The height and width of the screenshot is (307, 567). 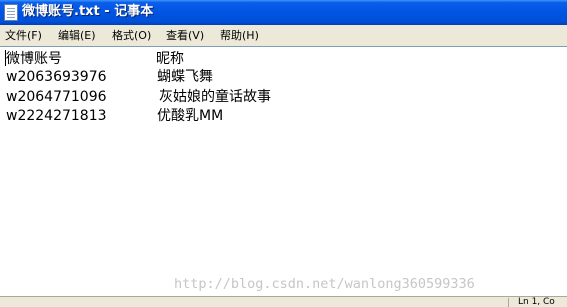 What do you see at coordinates (185, 77) in the screenshot?
I see `row-nickname: 蝴蝶飞舞` at bounding box center [185, 77].